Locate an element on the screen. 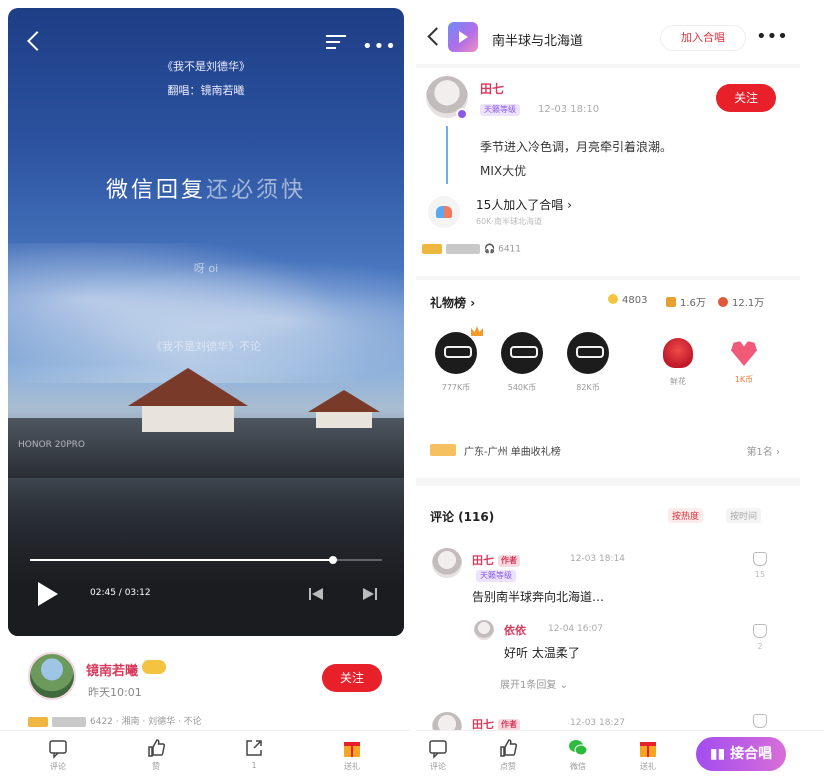 This screenshot has width=824, height=778. previous-icon is located at coordinates (316, 594).